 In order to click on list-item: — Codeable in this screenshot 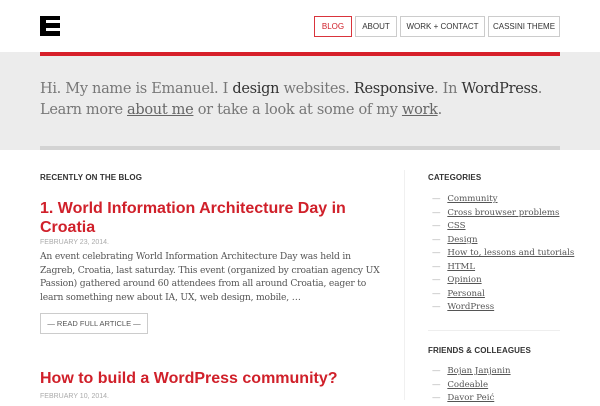, I will do `click(460, 384)`.